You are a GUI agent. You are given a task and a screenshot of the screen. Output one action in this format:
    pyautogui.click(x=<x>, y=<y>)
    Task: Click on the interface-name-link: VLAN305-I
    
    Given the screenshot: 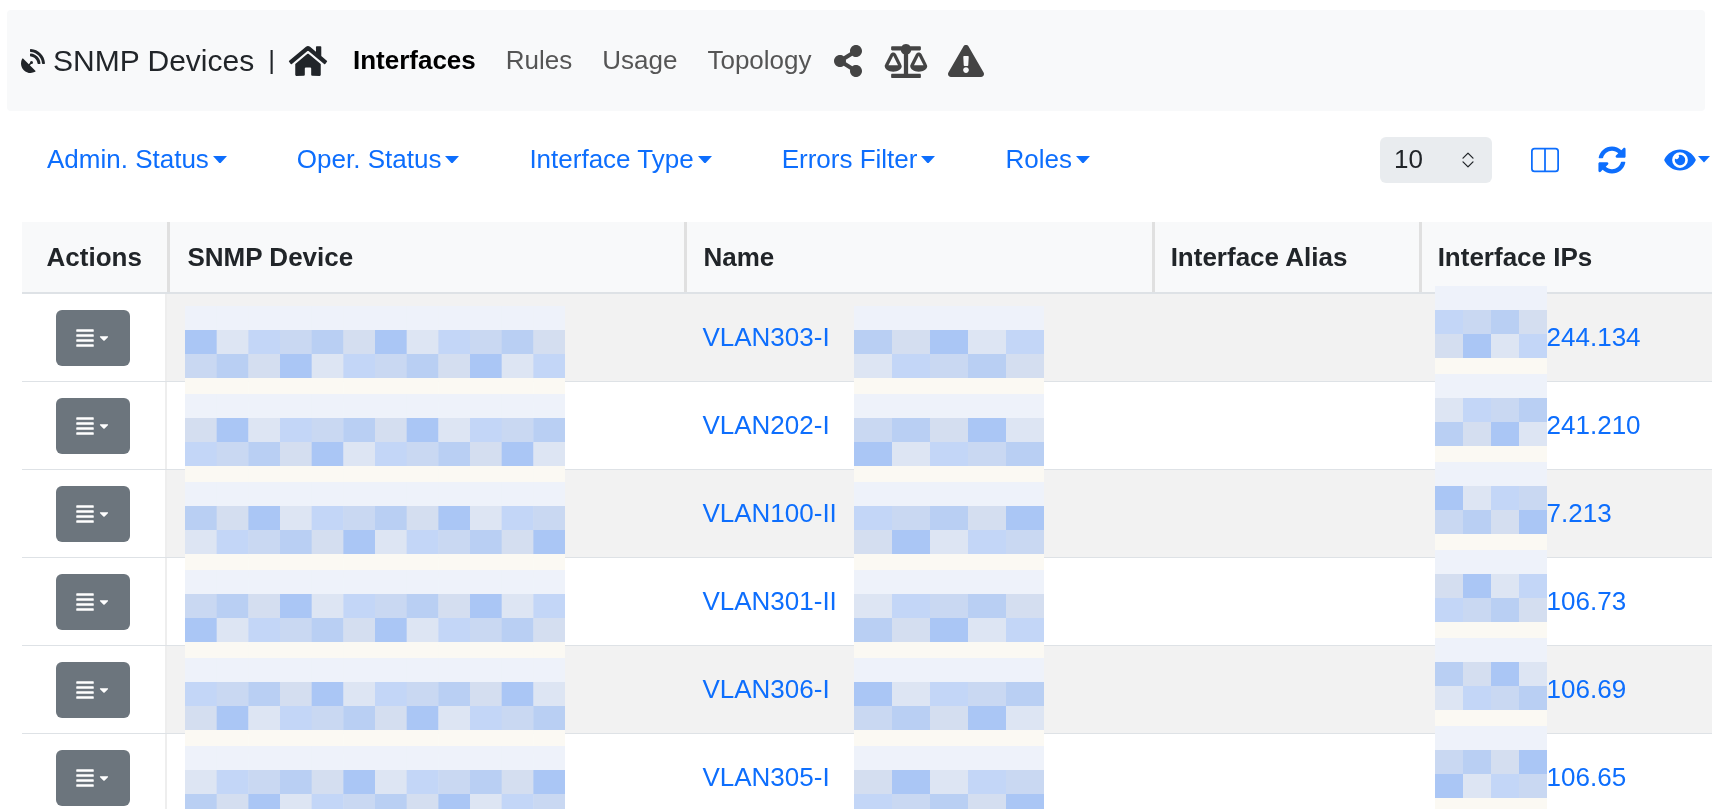 What is the action you would take?
    pyautogui.click(x=766, y=777)
    